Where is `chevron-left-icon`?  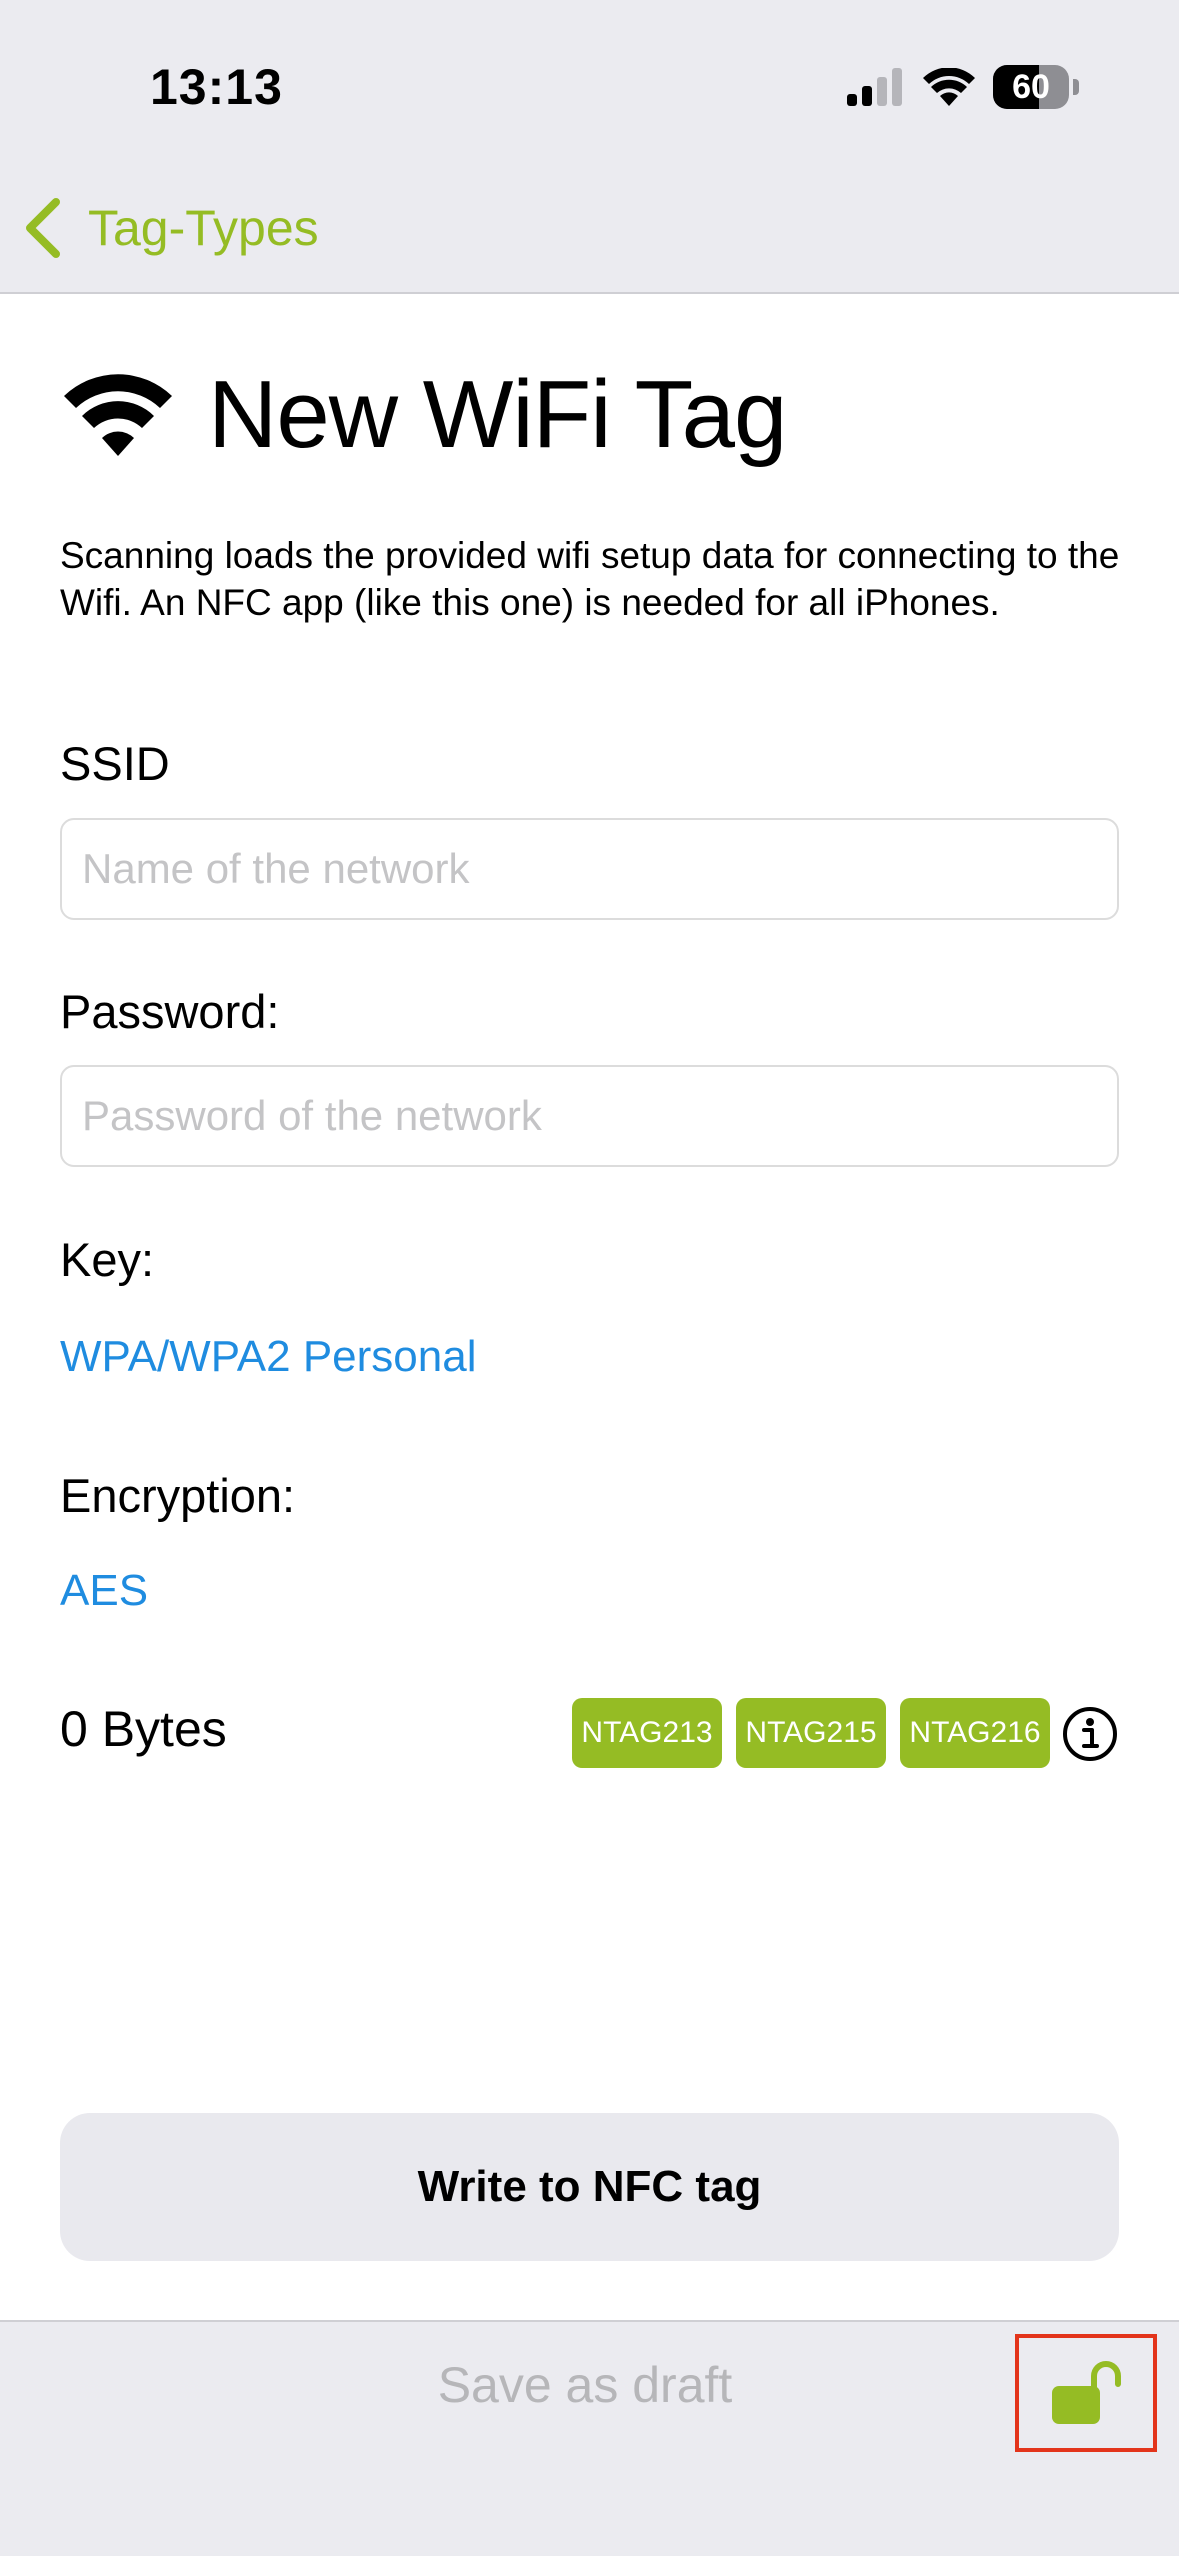 chevron-left-icon is located at coordinates (43, 228).